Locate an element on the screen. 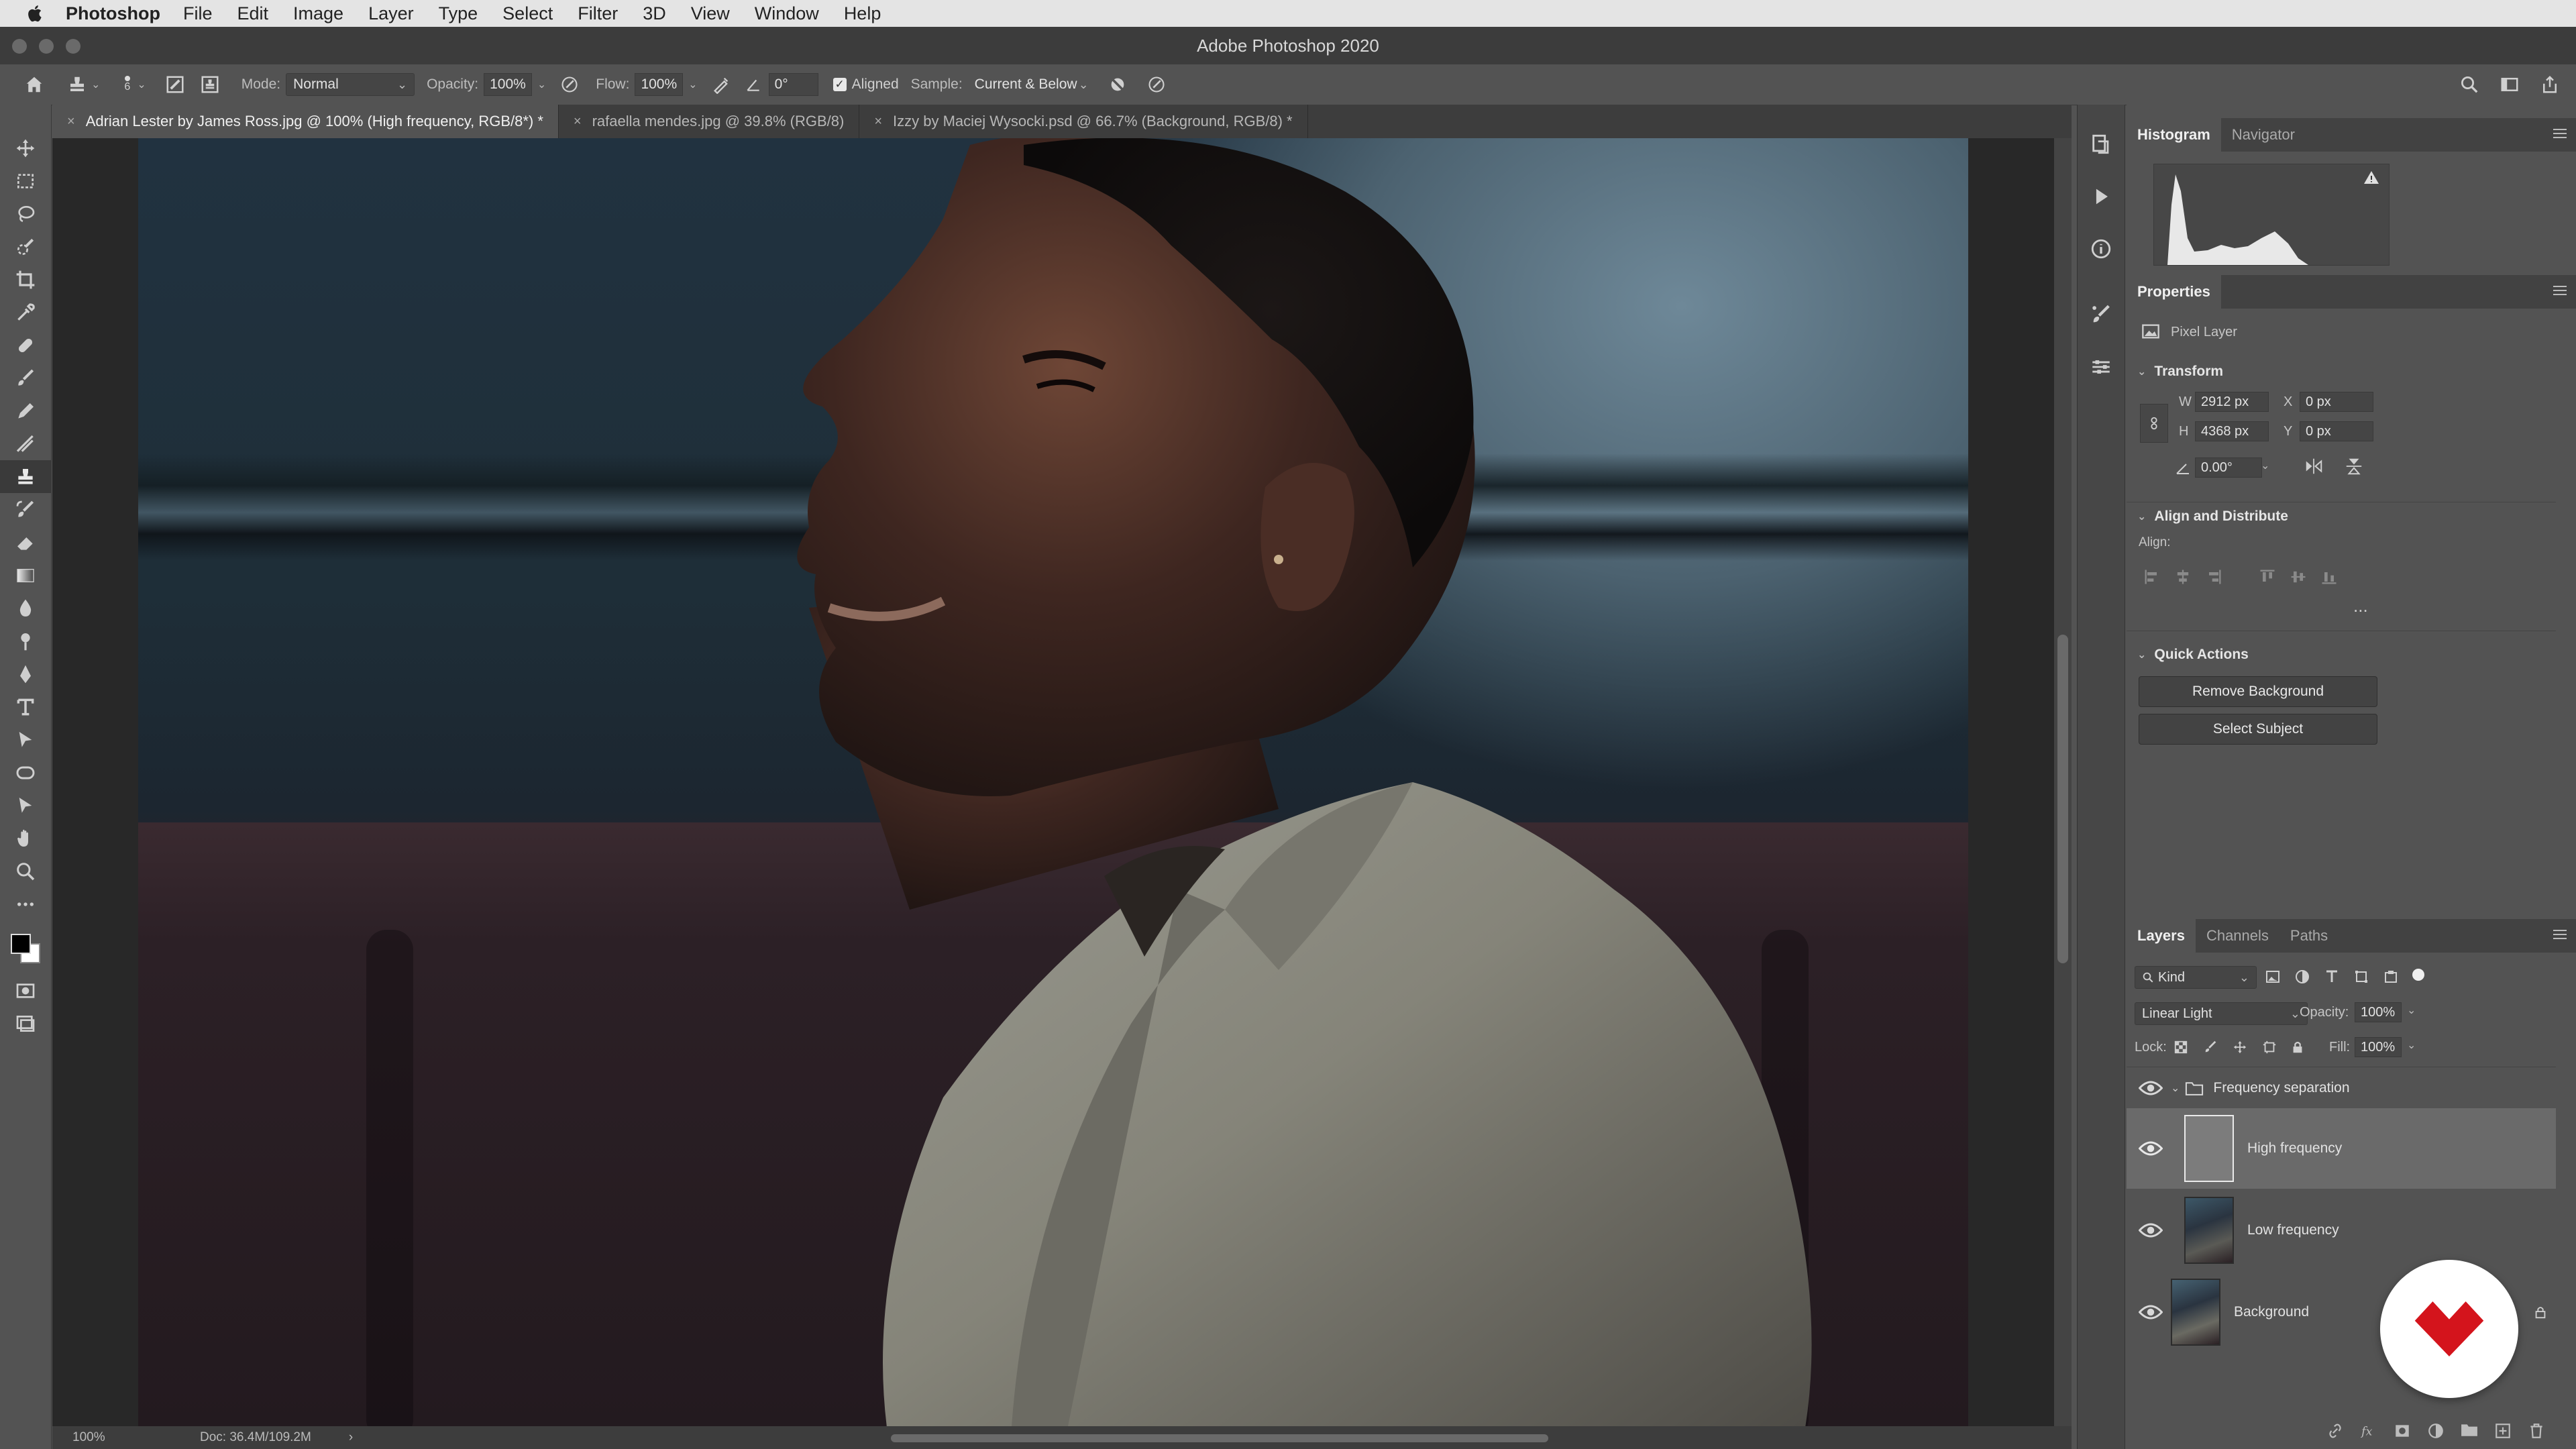 This screenshot has width=2576, height=1449. direct-selection-tool-icon is located at coordinates (25, 805).